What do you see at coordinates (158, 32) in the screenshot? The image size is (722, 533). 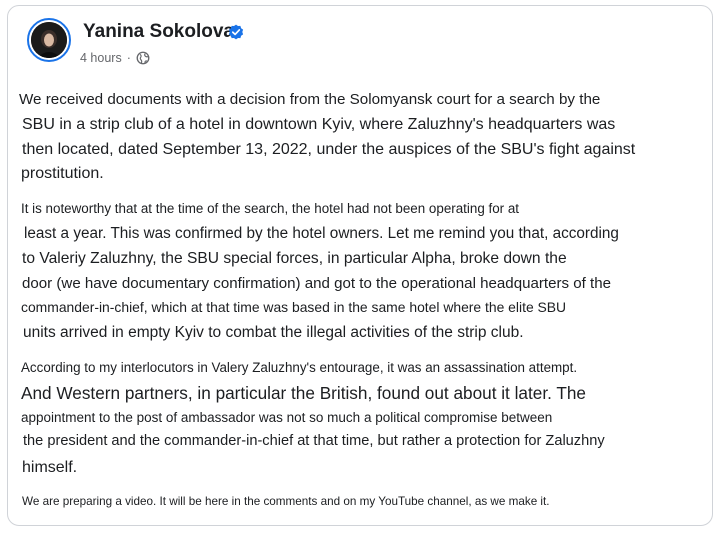 I see `author-name: Yanina Sokolova` at bounding box center [158, 32].